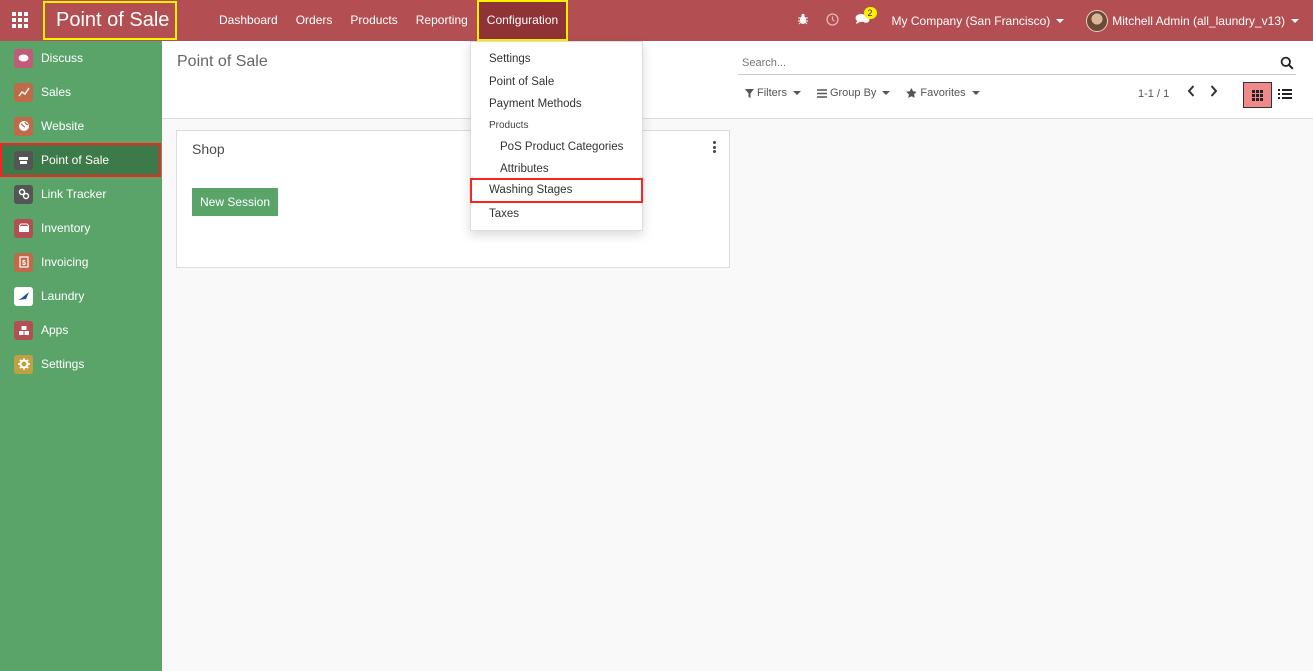  Describe the element at coordinates (222, 61) in the screenshot. I see `page-title: Point of Sale` at that location.